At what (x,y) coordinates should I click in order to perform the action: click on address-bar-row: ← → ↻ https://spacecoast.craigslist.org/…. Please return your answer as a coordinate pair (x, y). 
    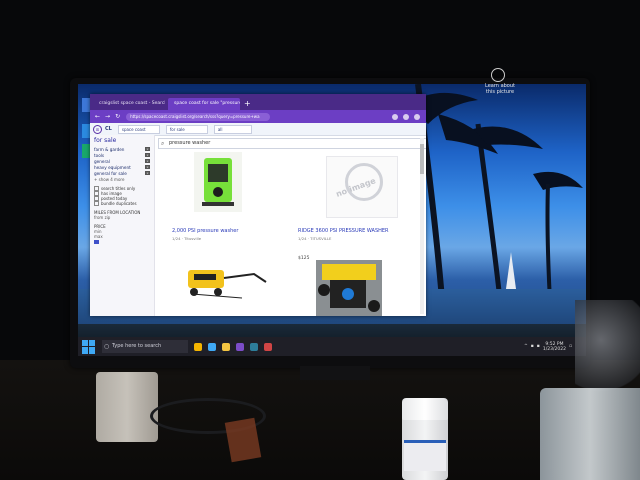
    Looking at the image, I should click on (258, 116).